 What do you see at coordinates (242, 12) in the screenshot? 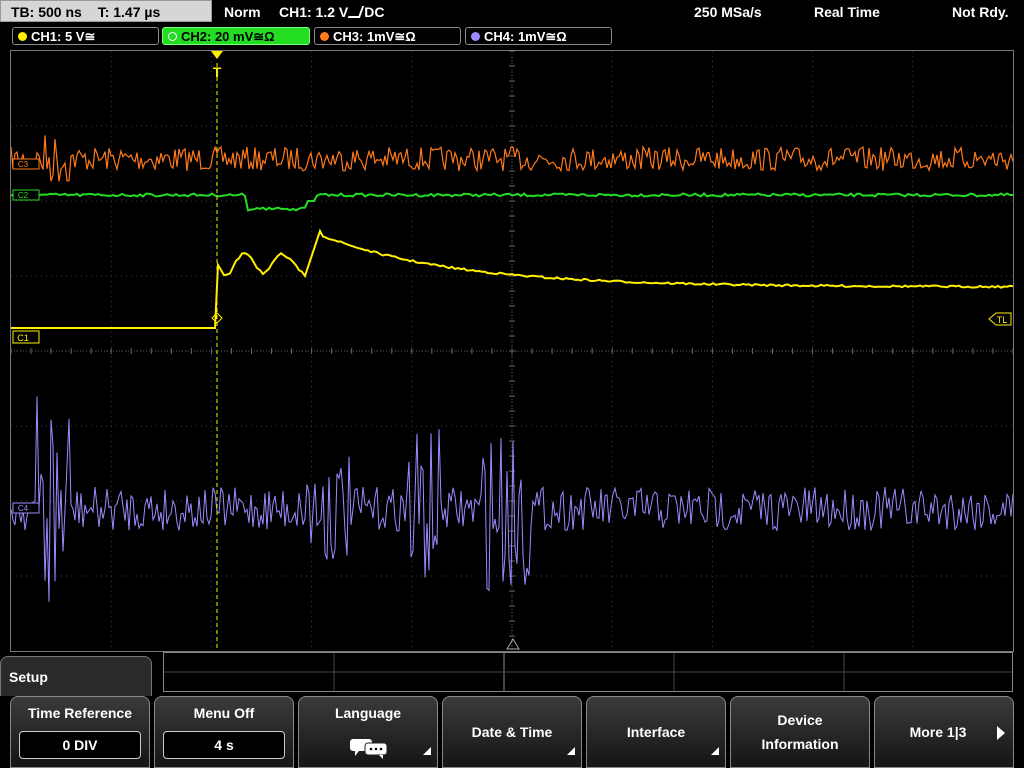
I see `trigger-mode: Norm` at bounding box center [242, 12].